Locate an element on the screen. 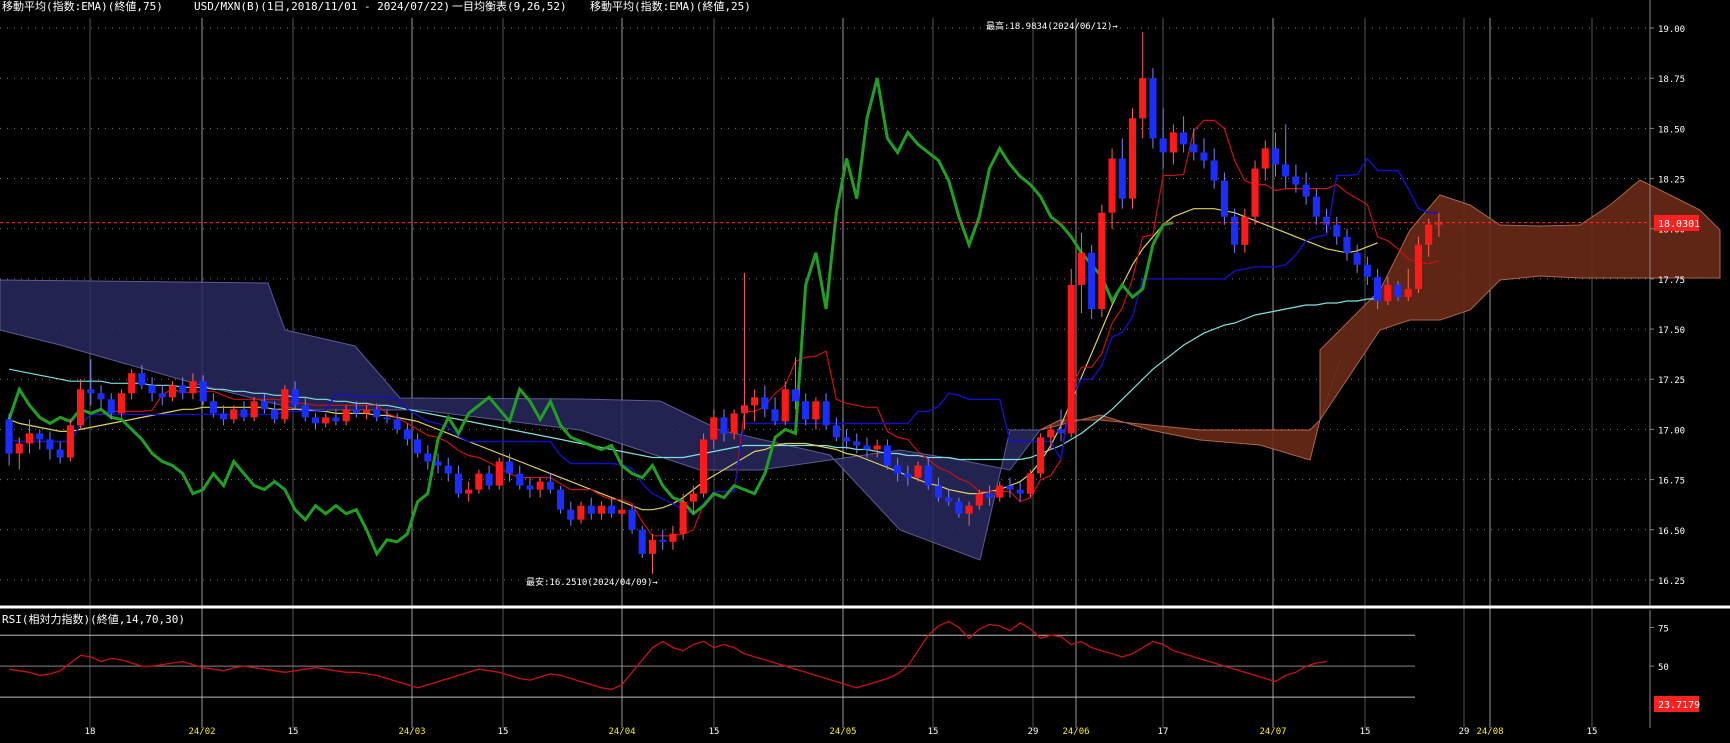 Image resolution: width=1730 pixels, height=743 pixels. date-tick-label: 29 is located at coordinates (1464, 732).